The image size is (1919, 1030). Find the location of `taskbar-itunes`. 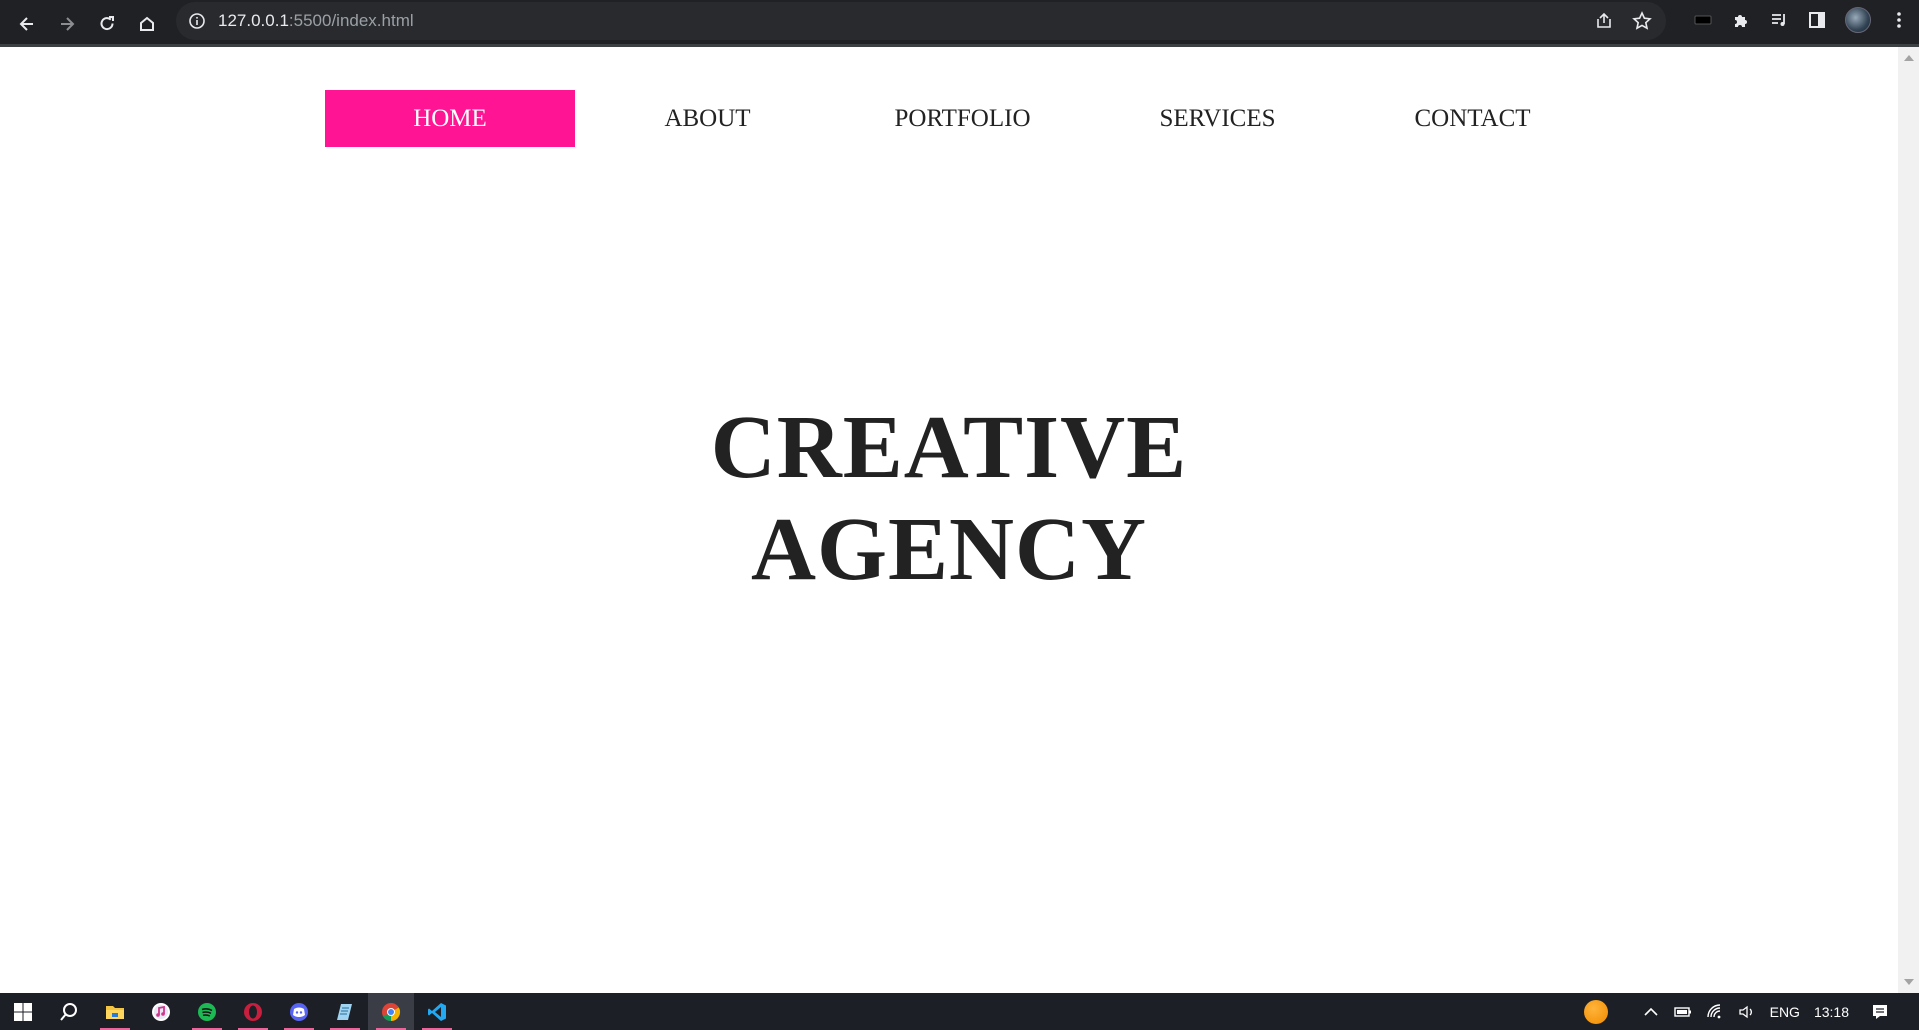

taskbar-itunes is located at coordinates (161, 1011).